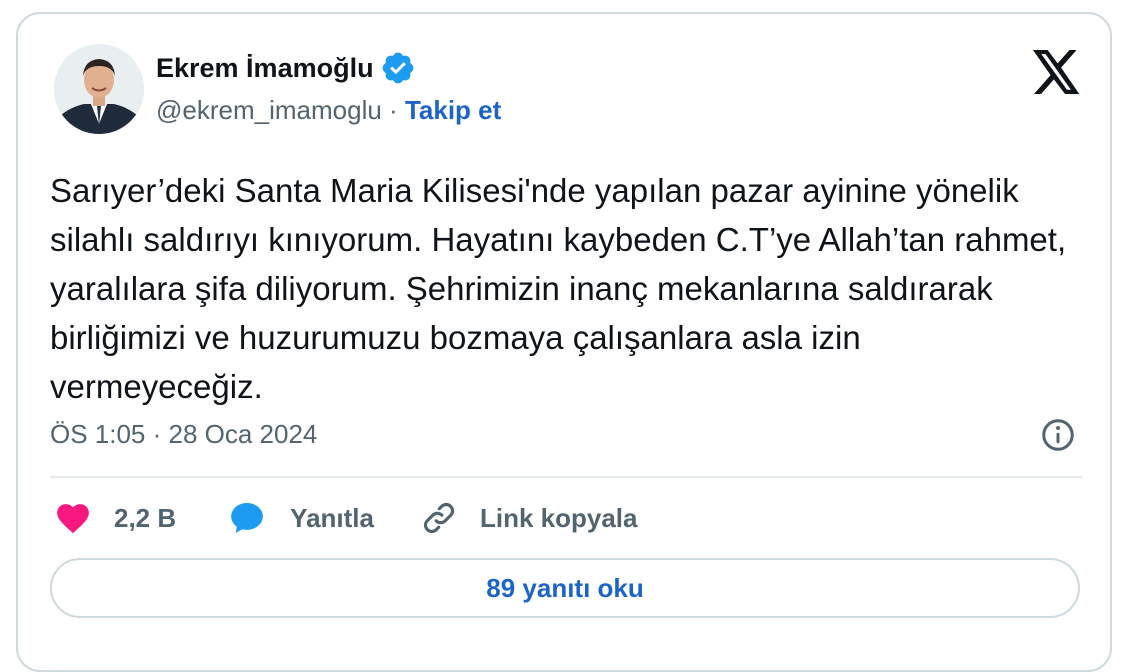 The height and width of the screenshot is (672, 1144). What do you see at coordinates (145, 517) in the screenshot?
I see `like-count: 2,2 B` at bounding box center [145, 517].